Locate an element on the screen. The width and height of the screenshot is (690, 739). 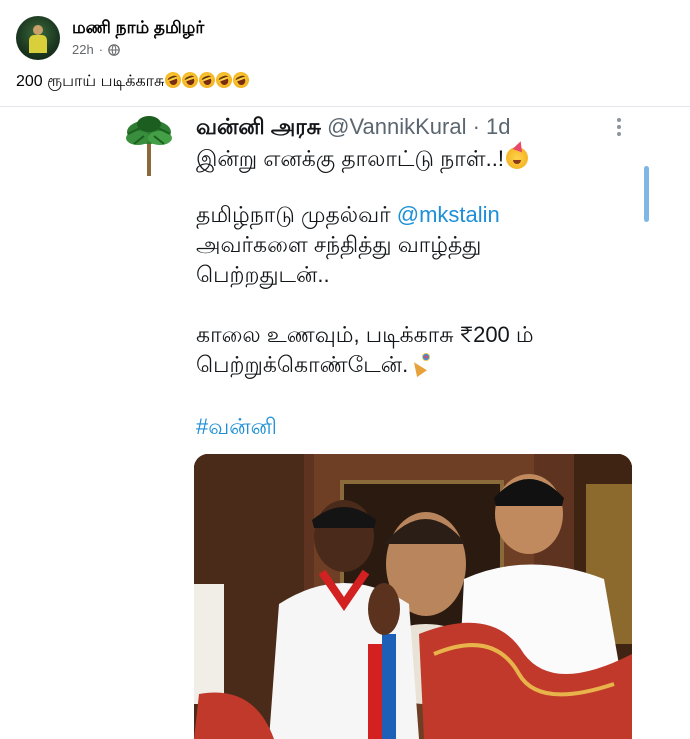
avatar is located at coordinates (38, 38).